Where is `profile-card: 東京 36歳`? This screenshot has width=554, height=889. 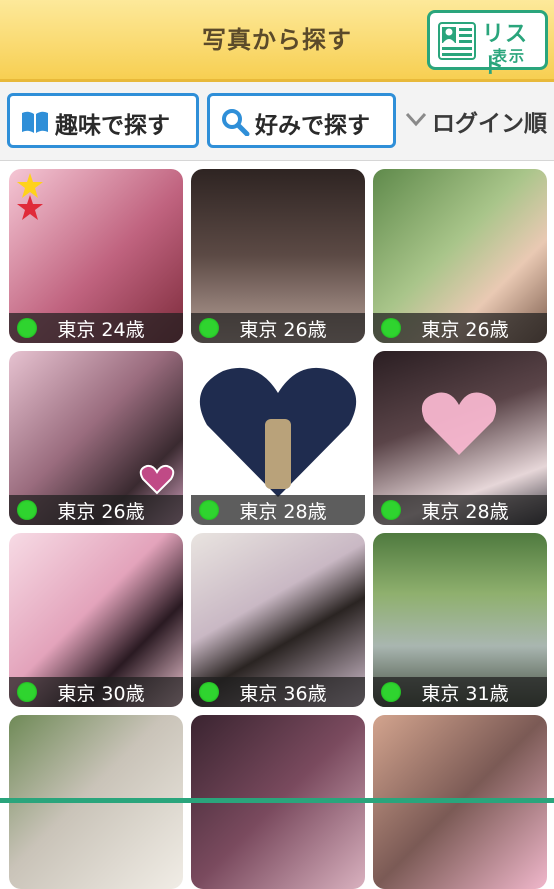
profile-card: 東京 36歳 is located at coordinates (278, 620).